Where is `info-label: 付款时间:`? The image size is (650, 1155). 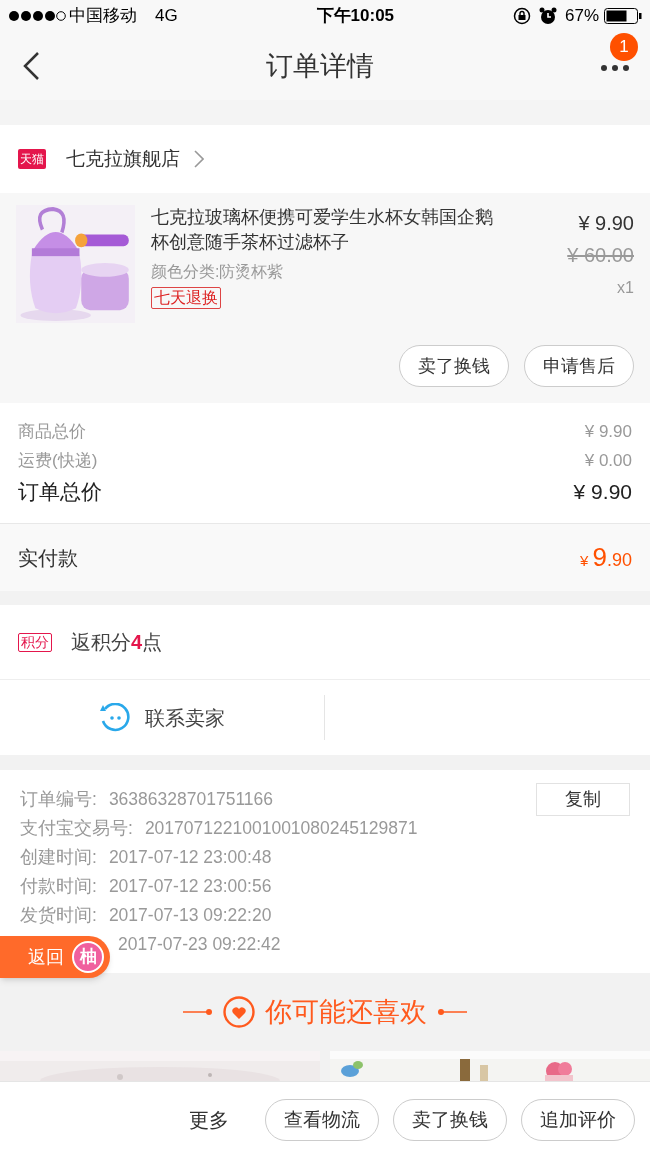 info-label: 付款时间: is located at coordinates (58, 887).